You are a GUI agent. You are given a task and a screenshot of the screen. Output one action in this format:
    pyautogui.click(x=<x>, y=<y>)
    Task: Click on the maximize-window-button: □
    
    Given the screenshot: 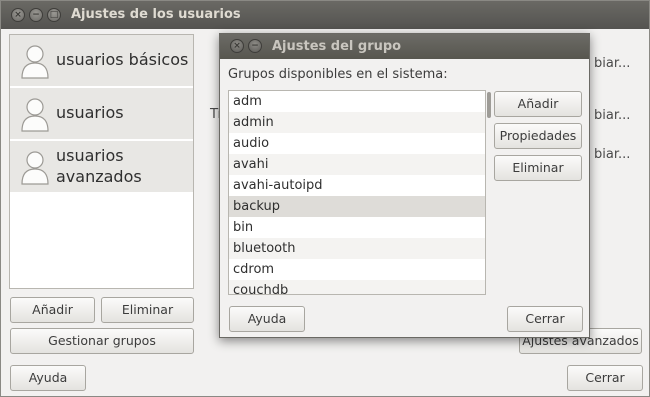 What is the action you would take?
    pyautogui.click(x=54, y=15)
    